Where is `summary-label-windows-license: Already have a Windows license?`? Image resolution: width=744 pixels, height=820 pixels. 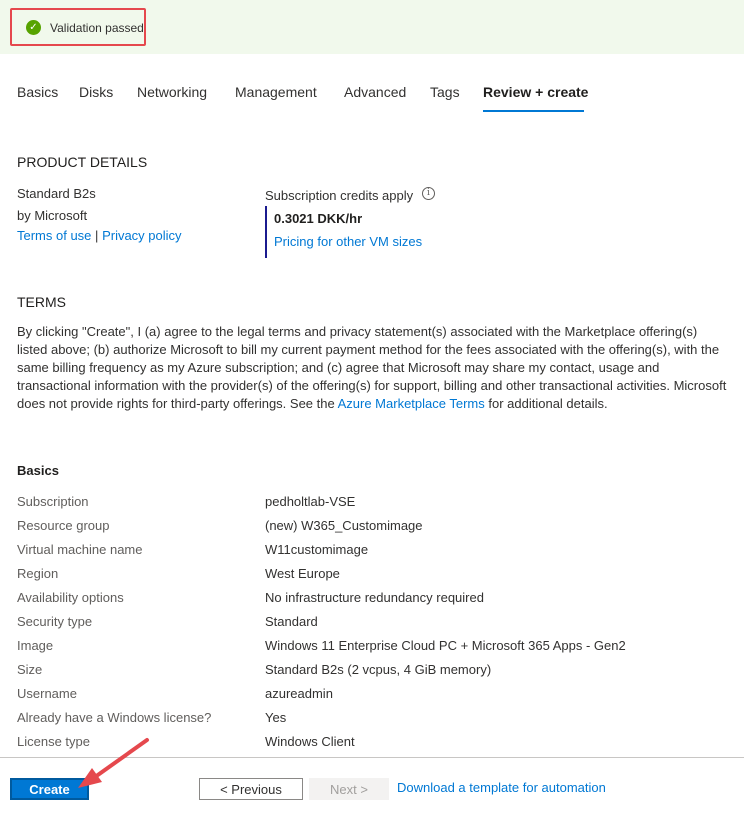 summary-label-windows-license: Already have a Windows license? is located at coordinates (114, 717).